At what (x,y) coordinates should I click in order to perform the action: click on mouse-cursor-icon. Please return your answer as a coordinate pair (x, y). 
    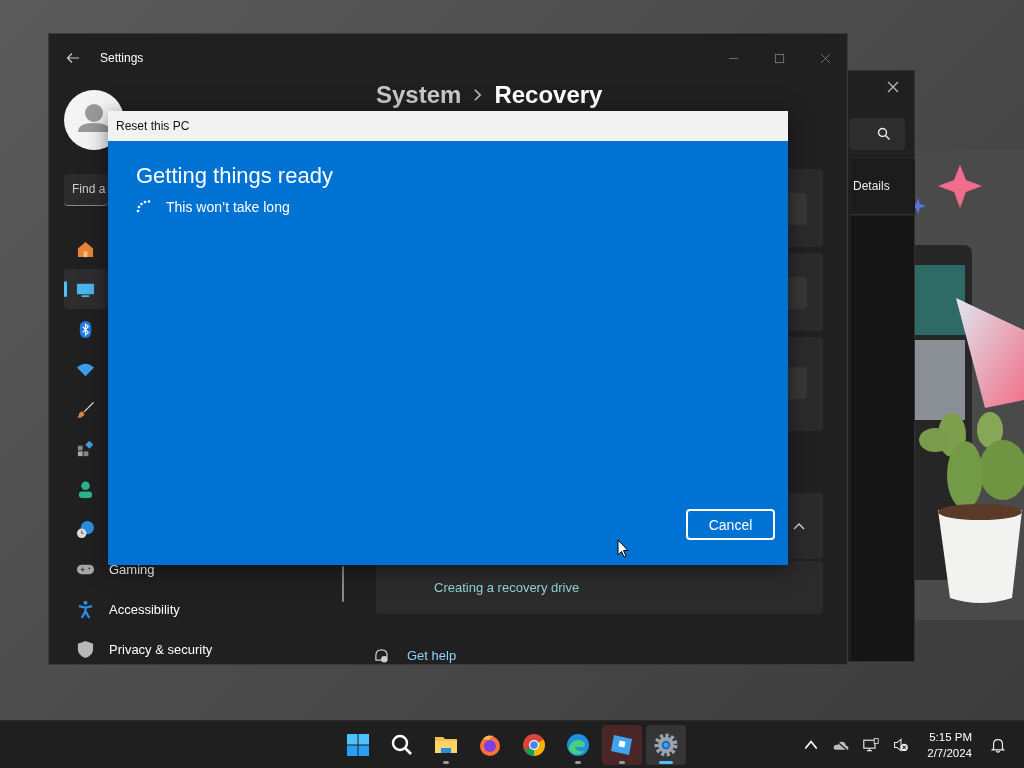
    Looking at the image, I should click on (623, 548).